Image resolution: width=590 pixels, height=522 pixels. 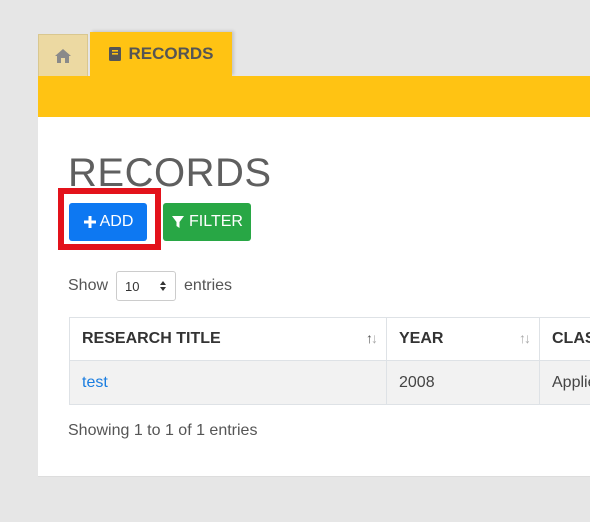 I want to click on table-info: Showing 1 to 1 of 1 entries, so click(x=163, y=430).